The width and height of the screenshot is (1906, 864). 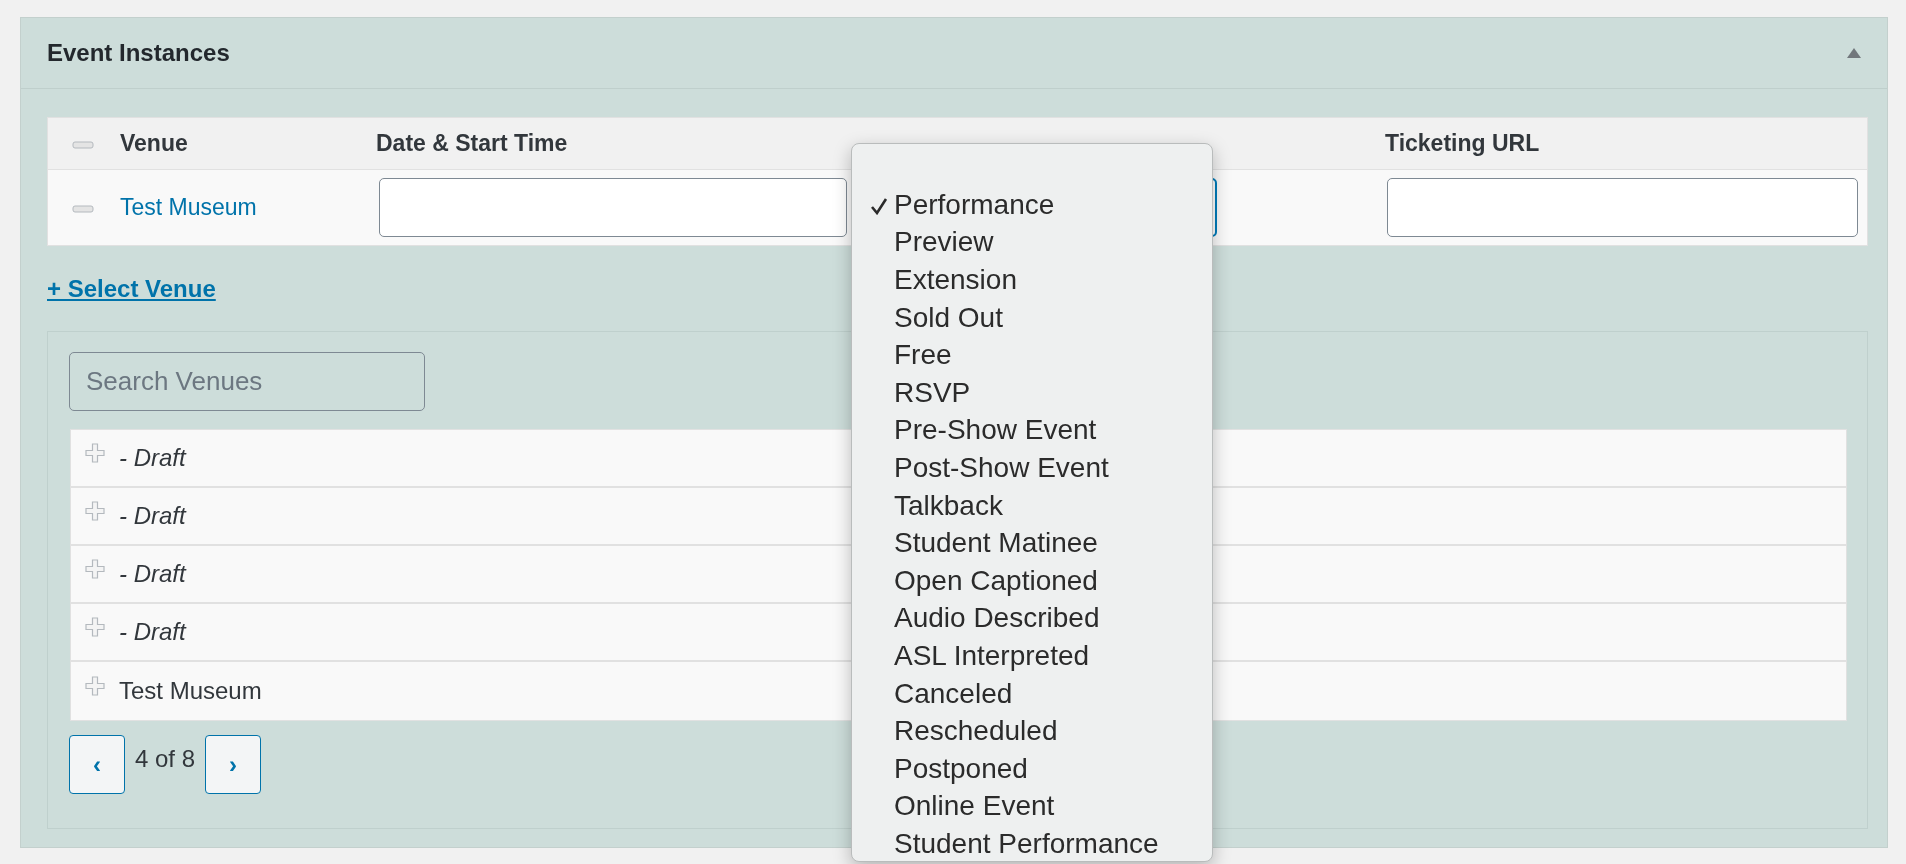 What do you see at coordinates (165, 758) in the screenshot?
I see `page-indicator: 4 of 8` at bounding box center [165, 758].